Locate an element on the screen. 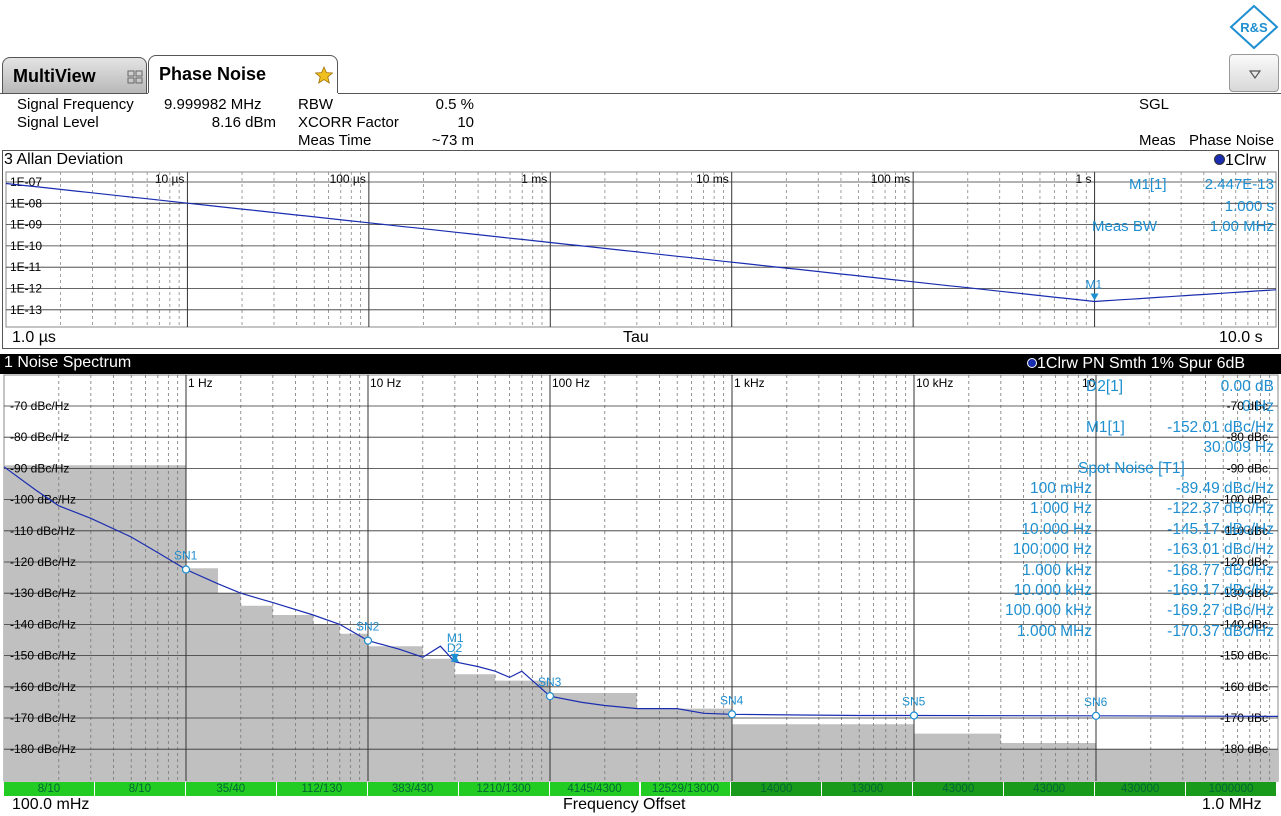 The width and height of the screenshot is (1281, 816). marker-table-spot-row-label: 100.000 kHz is located at coordinates (1048, 611).